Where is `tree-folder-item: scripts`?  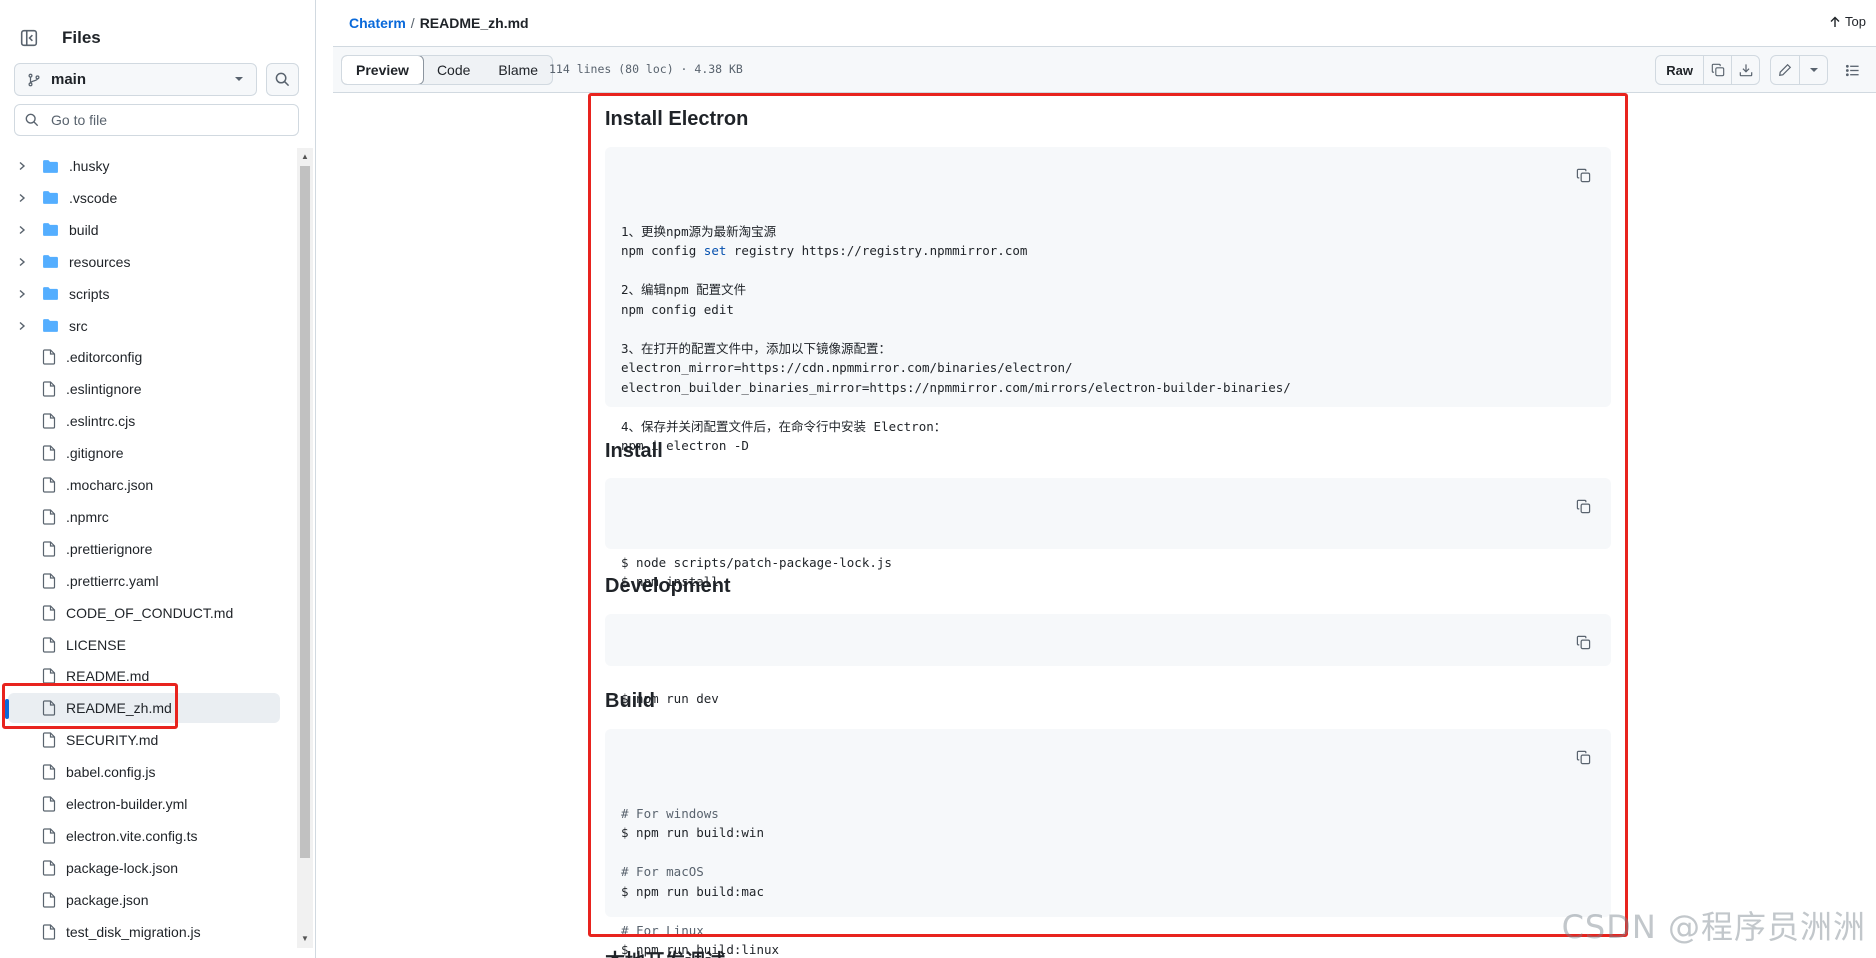
tree-folder-item: scripts is located at coordinates (144, 294).